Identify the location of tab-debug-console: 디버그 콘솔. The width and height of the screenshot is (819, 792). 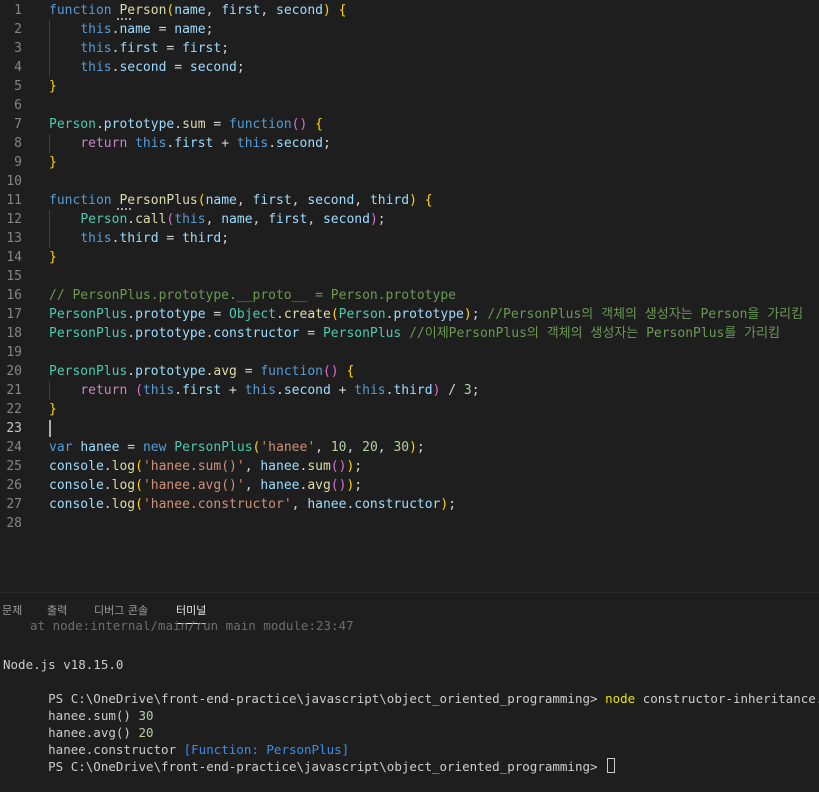
(121, 613).